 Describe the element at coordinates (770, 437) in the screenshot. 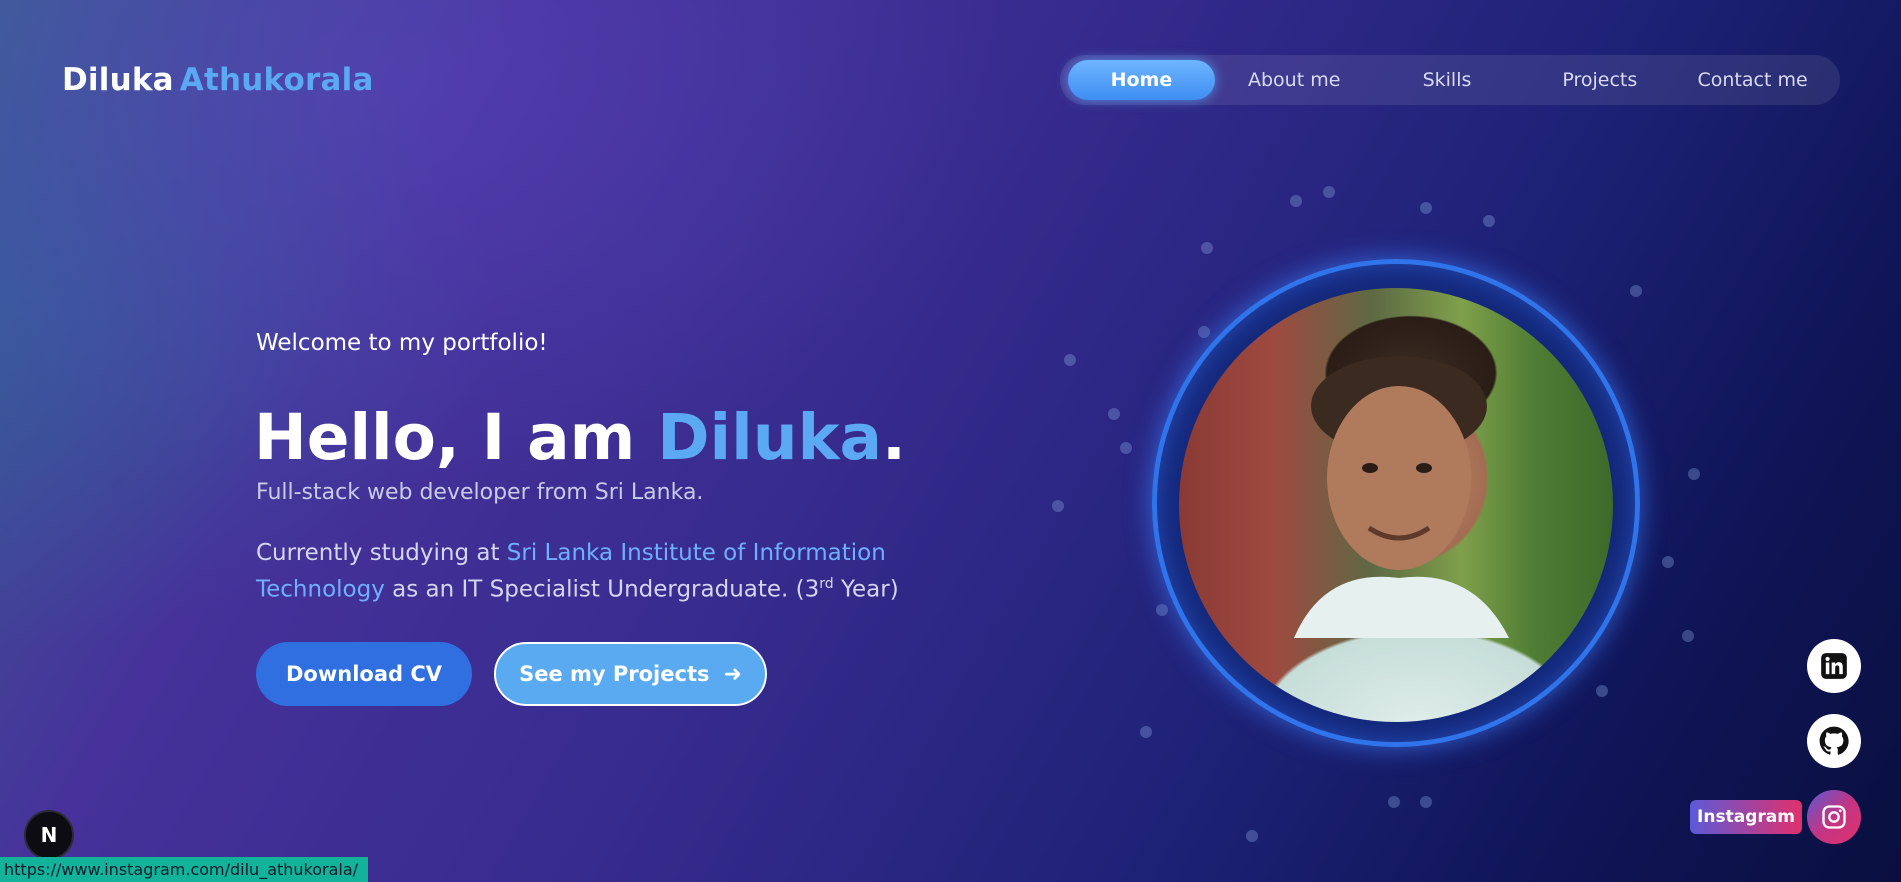

I see `hero-heading-name: Diluka` at that location.